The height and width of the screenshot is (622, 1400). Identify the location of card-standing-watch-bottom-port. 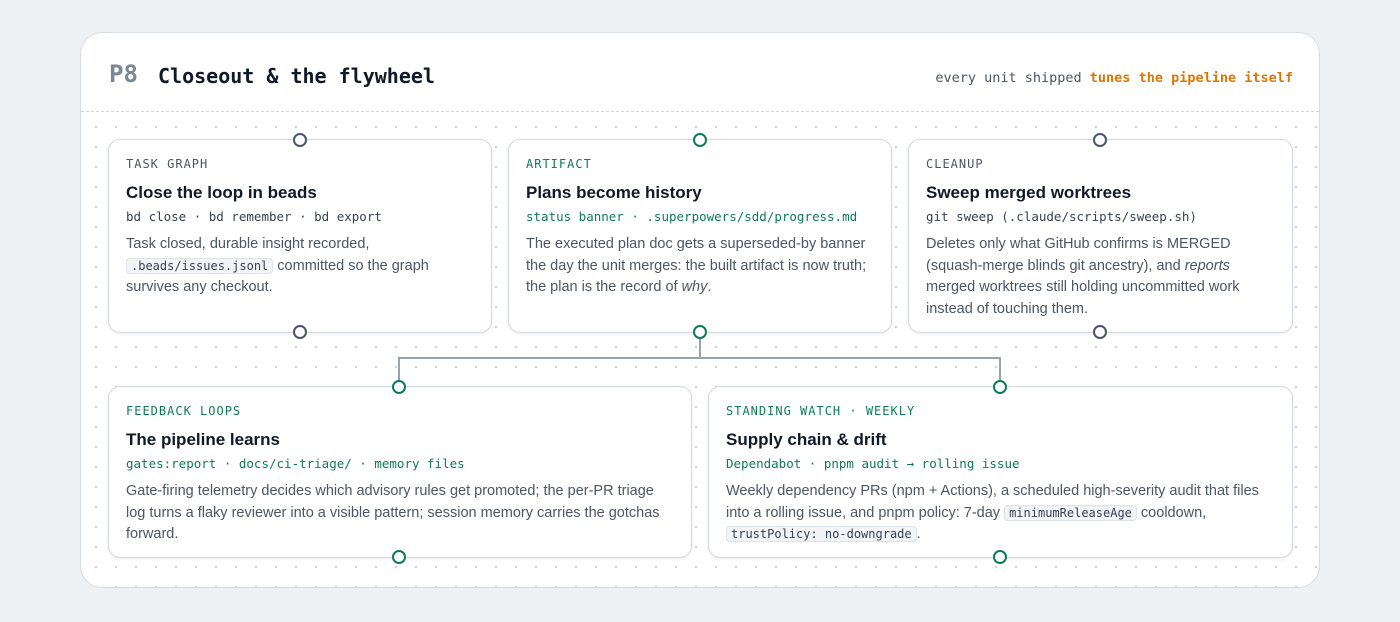
(1000, 557).